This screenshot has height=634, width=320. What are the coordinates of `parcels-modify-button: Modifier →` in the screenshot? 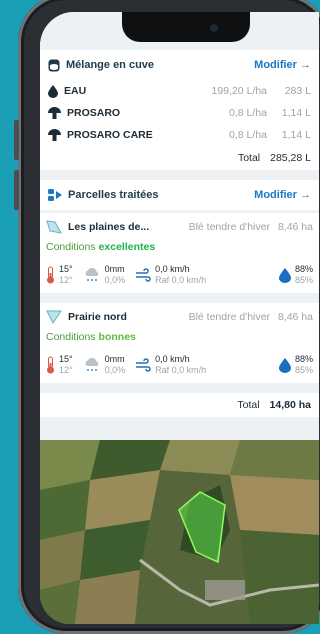 It's located at (282, 195).